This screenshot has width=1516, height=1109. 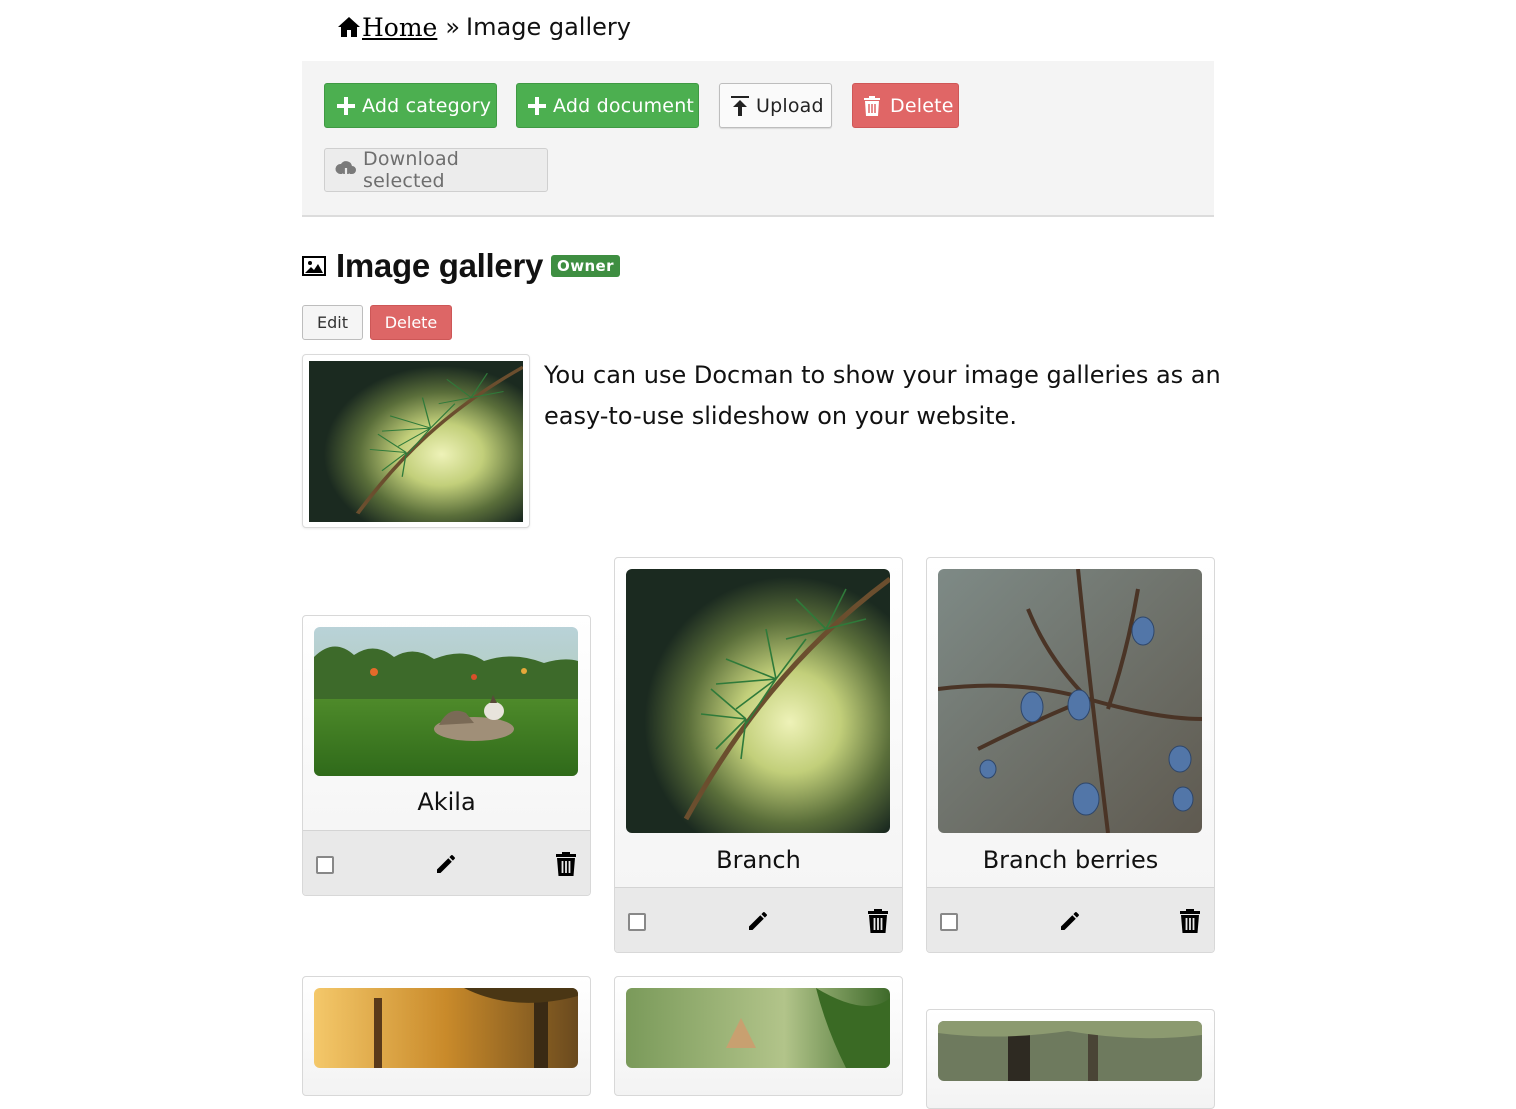 What do you see at coordinates (332, 322) in the screenshot?
I see `edit-category-button: Edit` at bounding box center [332, 322].